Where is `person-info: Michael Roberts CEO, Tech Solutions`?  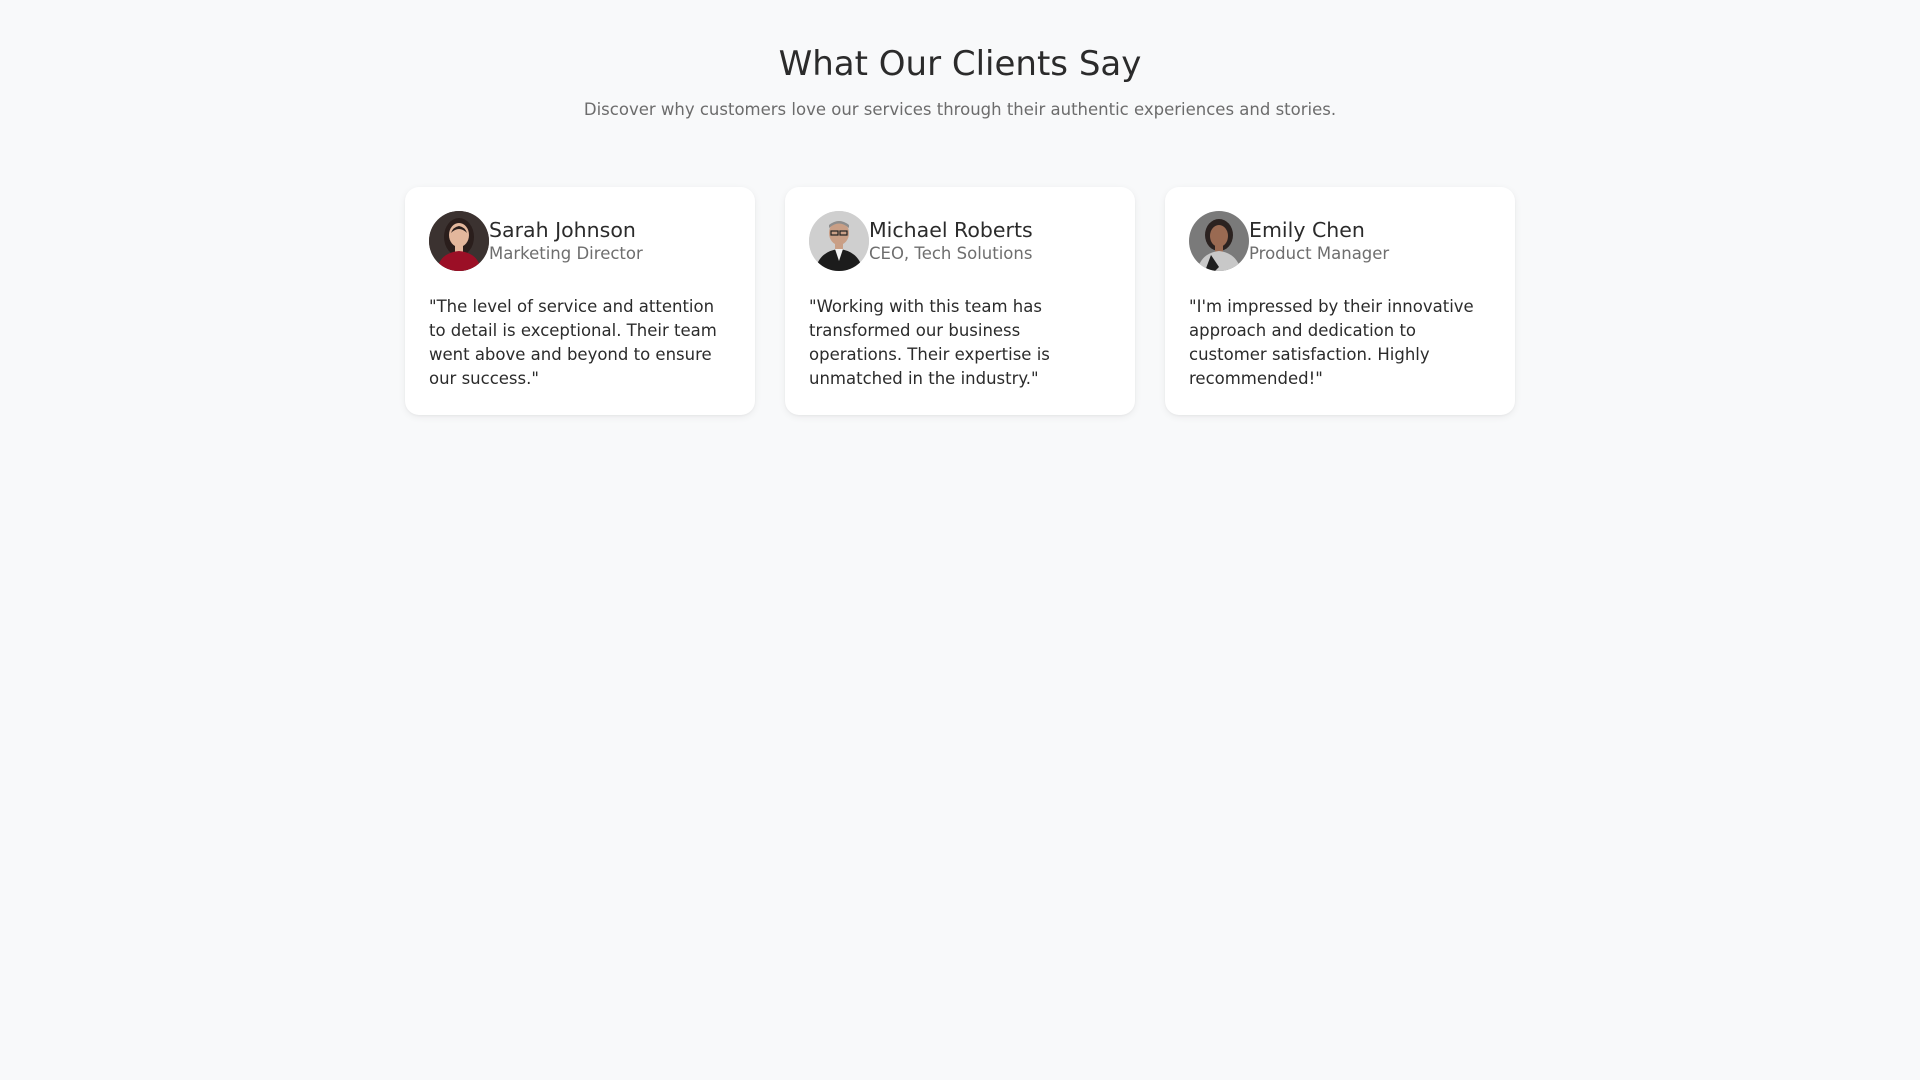
person-info: Michael Roberts CEO, Tech Solutions is located at coordinates (951, 241).